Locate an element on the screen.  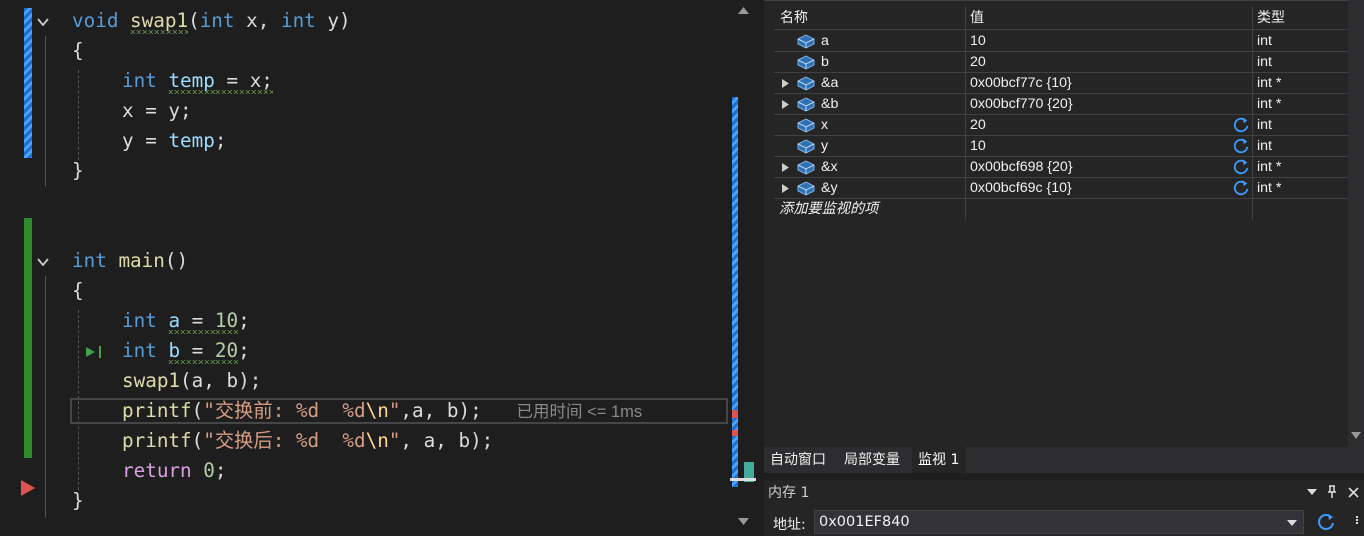
watch-name: &y is located at coordinates (829, 188).